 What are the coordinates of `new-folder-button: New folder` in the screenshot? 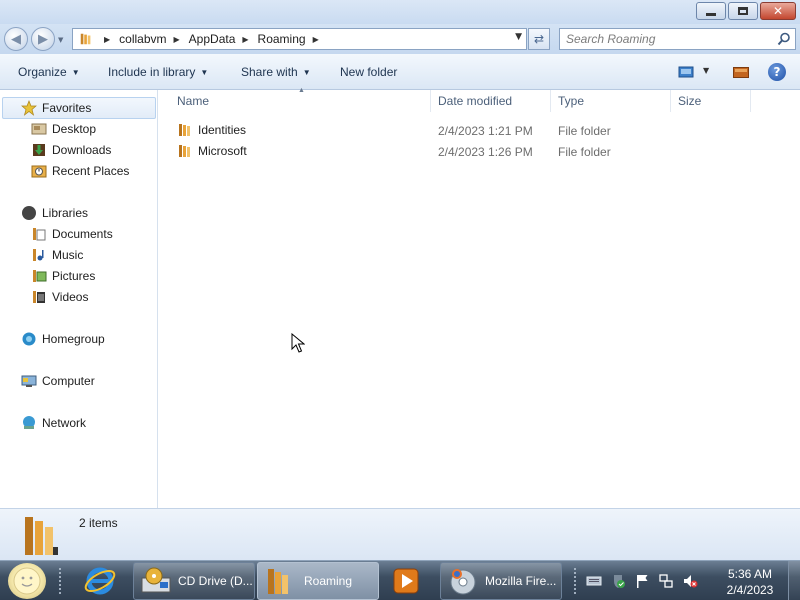 It's located at (368, 72).